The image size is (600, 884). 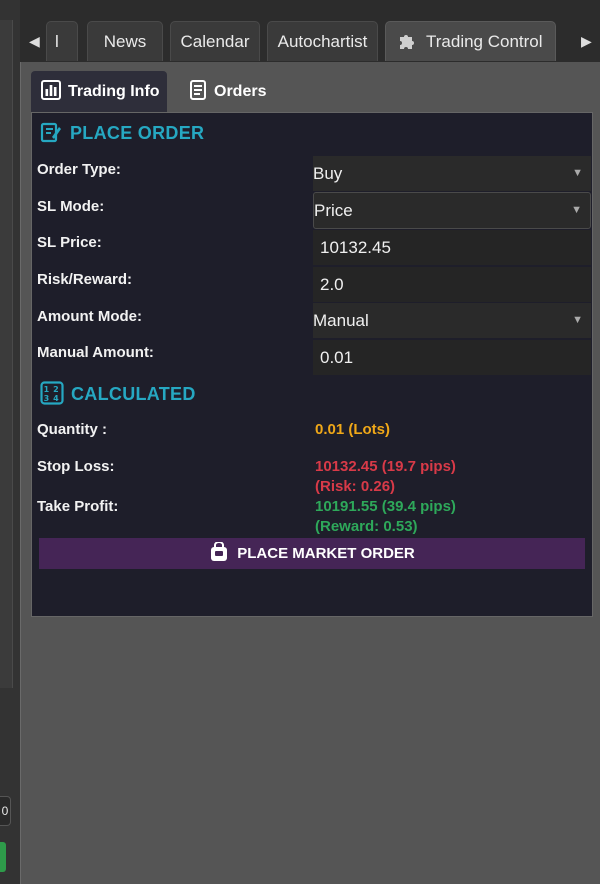 I want to click on background-badge: 0, so click(x=5, y=811).